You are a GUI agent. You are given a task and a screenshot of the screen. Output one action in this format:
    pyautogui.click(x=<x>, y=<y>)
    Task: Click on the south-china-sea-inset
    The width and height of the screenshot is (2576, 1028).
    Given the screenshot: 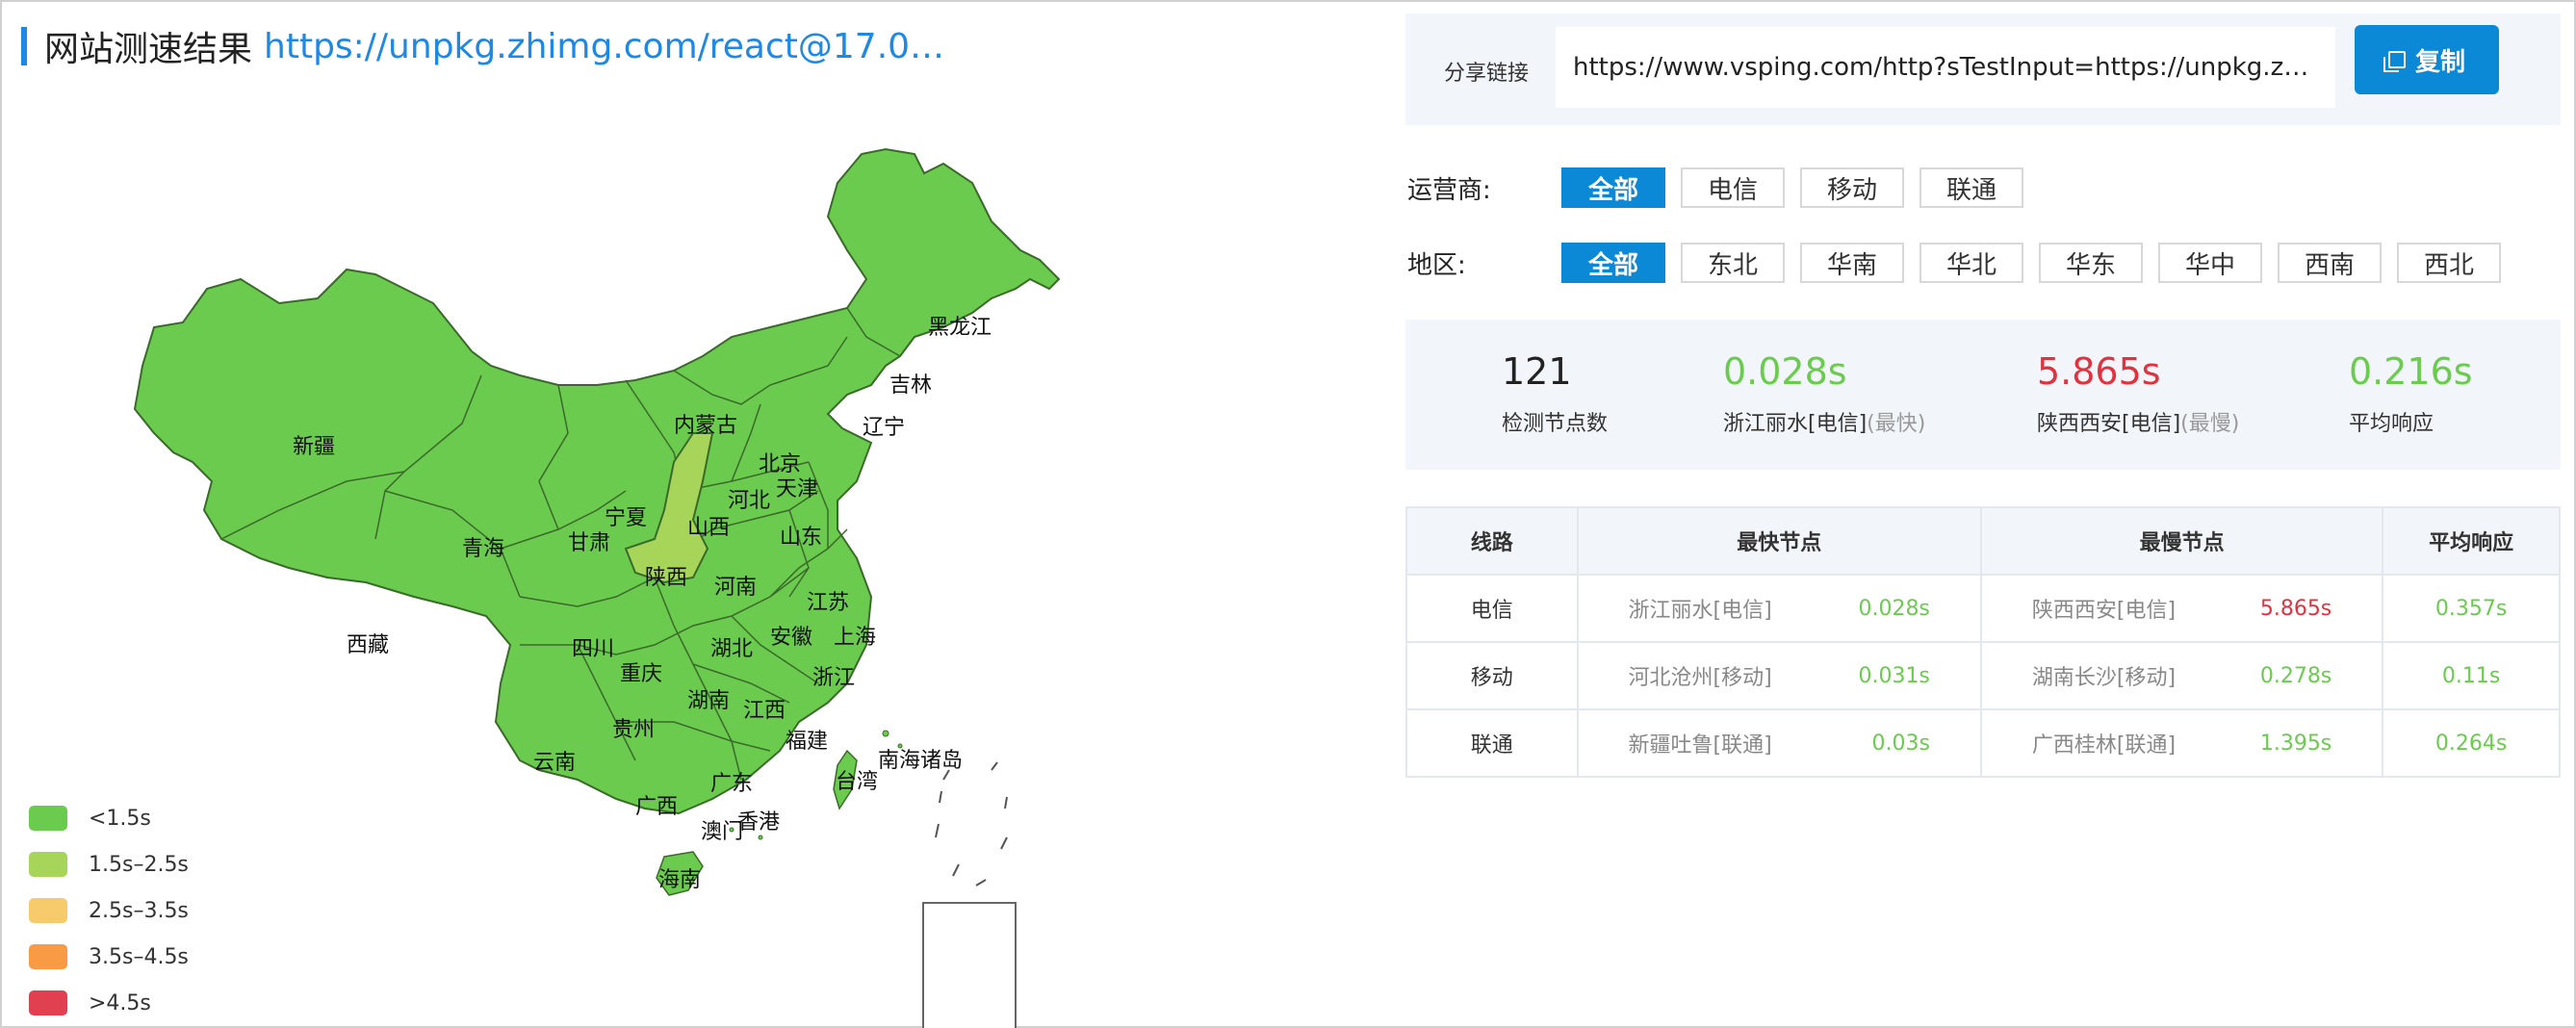 What is the action you would take?
    pyautogui.click(x=970, y=965)
    